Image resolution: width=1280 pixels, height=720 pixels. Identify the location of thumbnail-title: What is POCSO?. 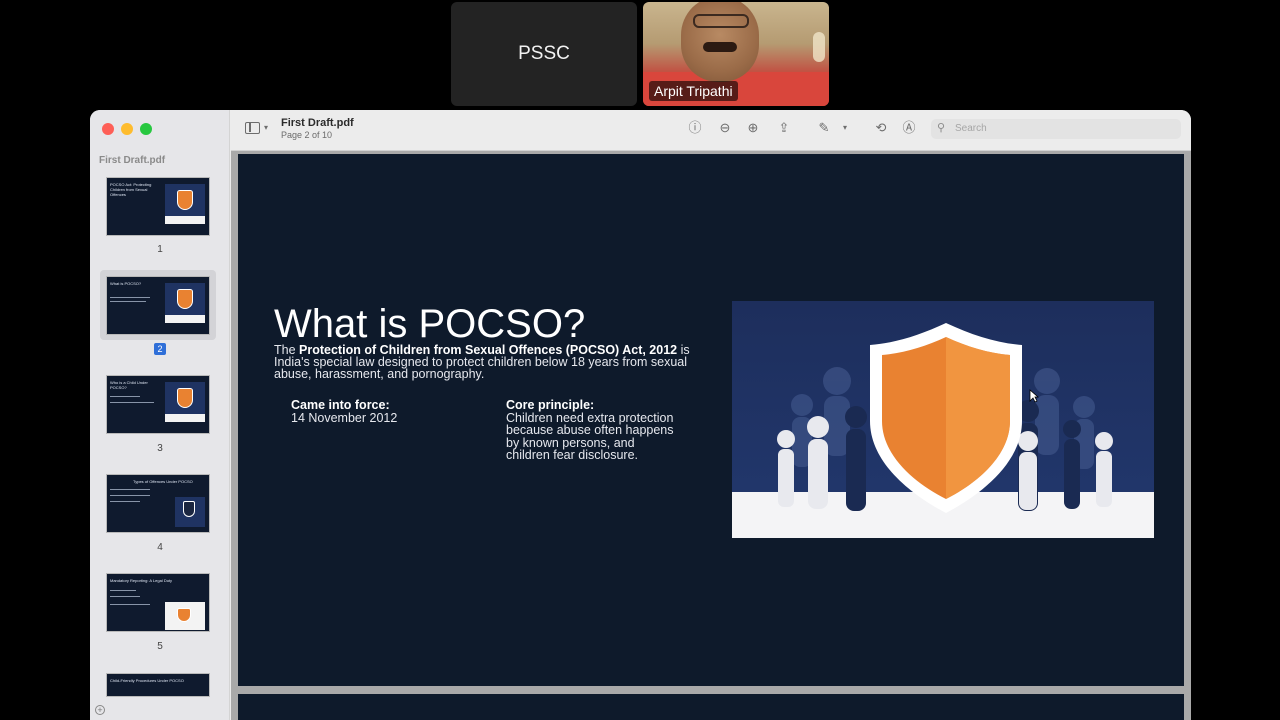
(126, 283).